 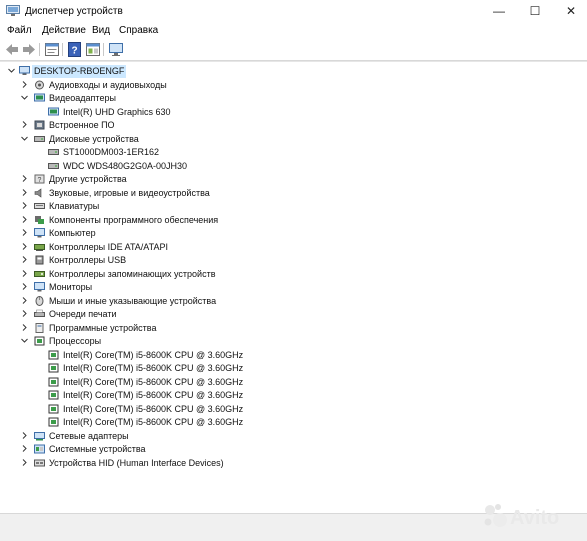 I want to click on software-device-icon, so click(x=39, y=327).